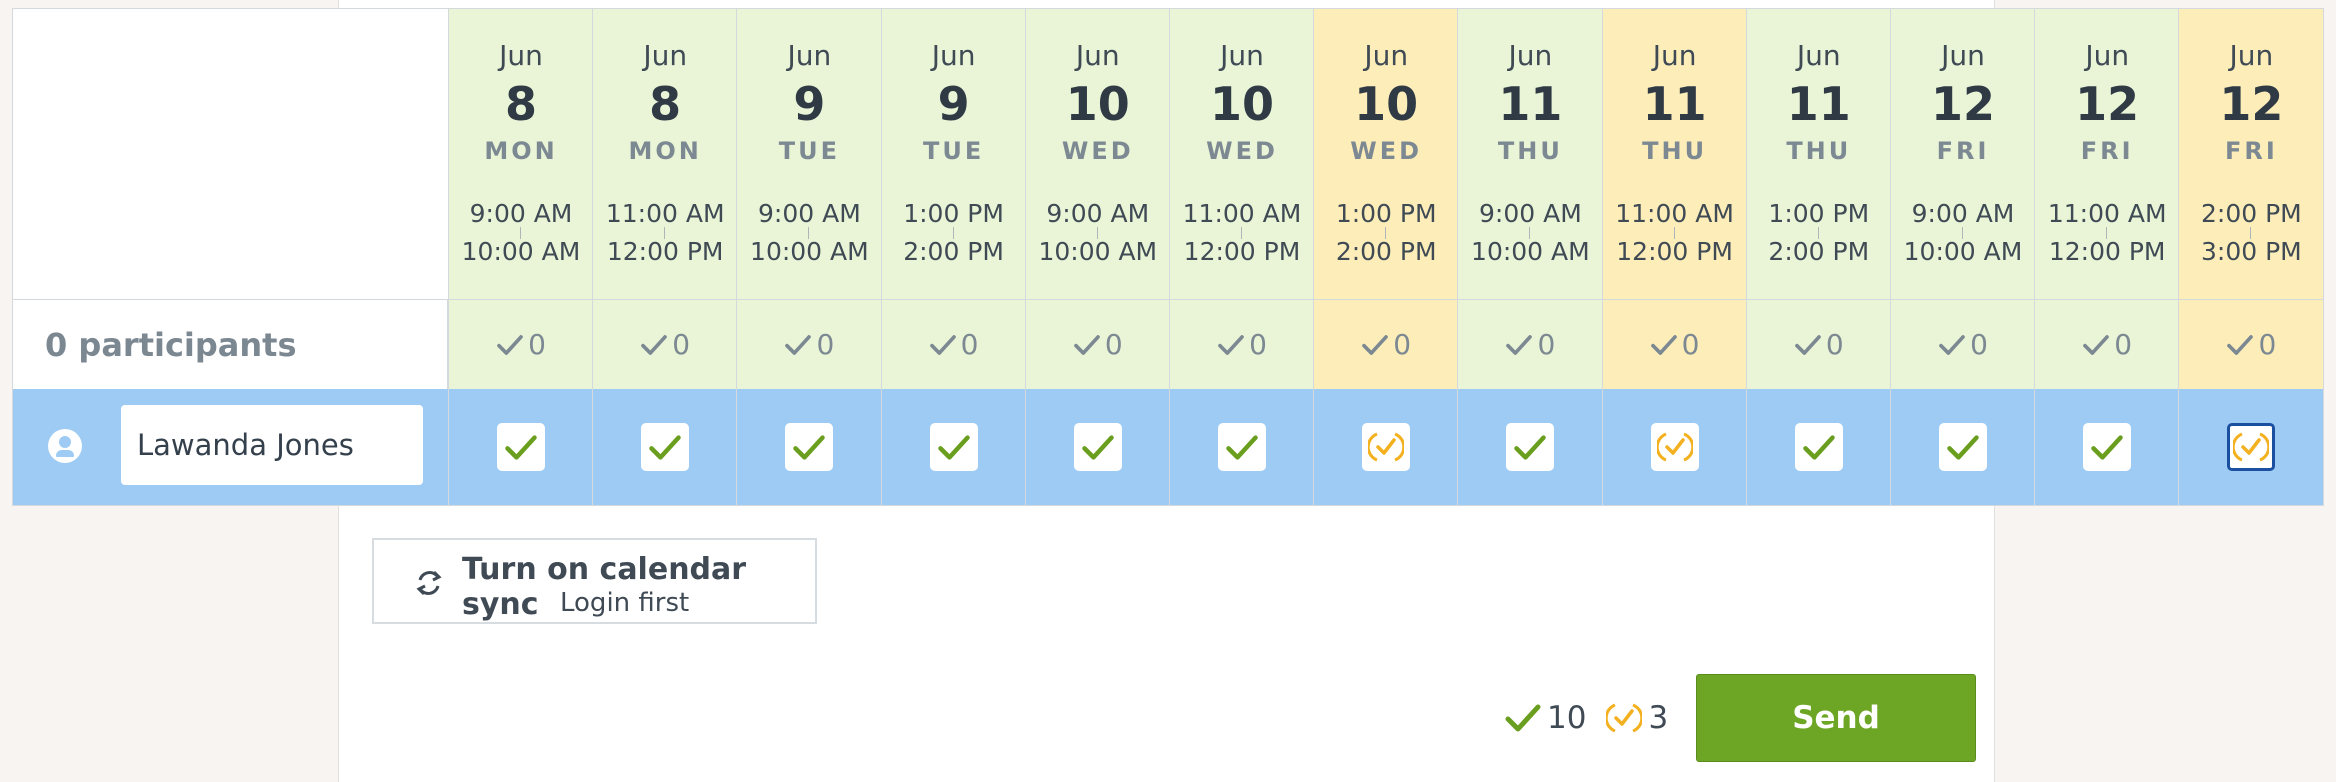  Describe the element at coordinates (625, 603) in the screenshot. I see `sync-subtitle: Login first` at that location.